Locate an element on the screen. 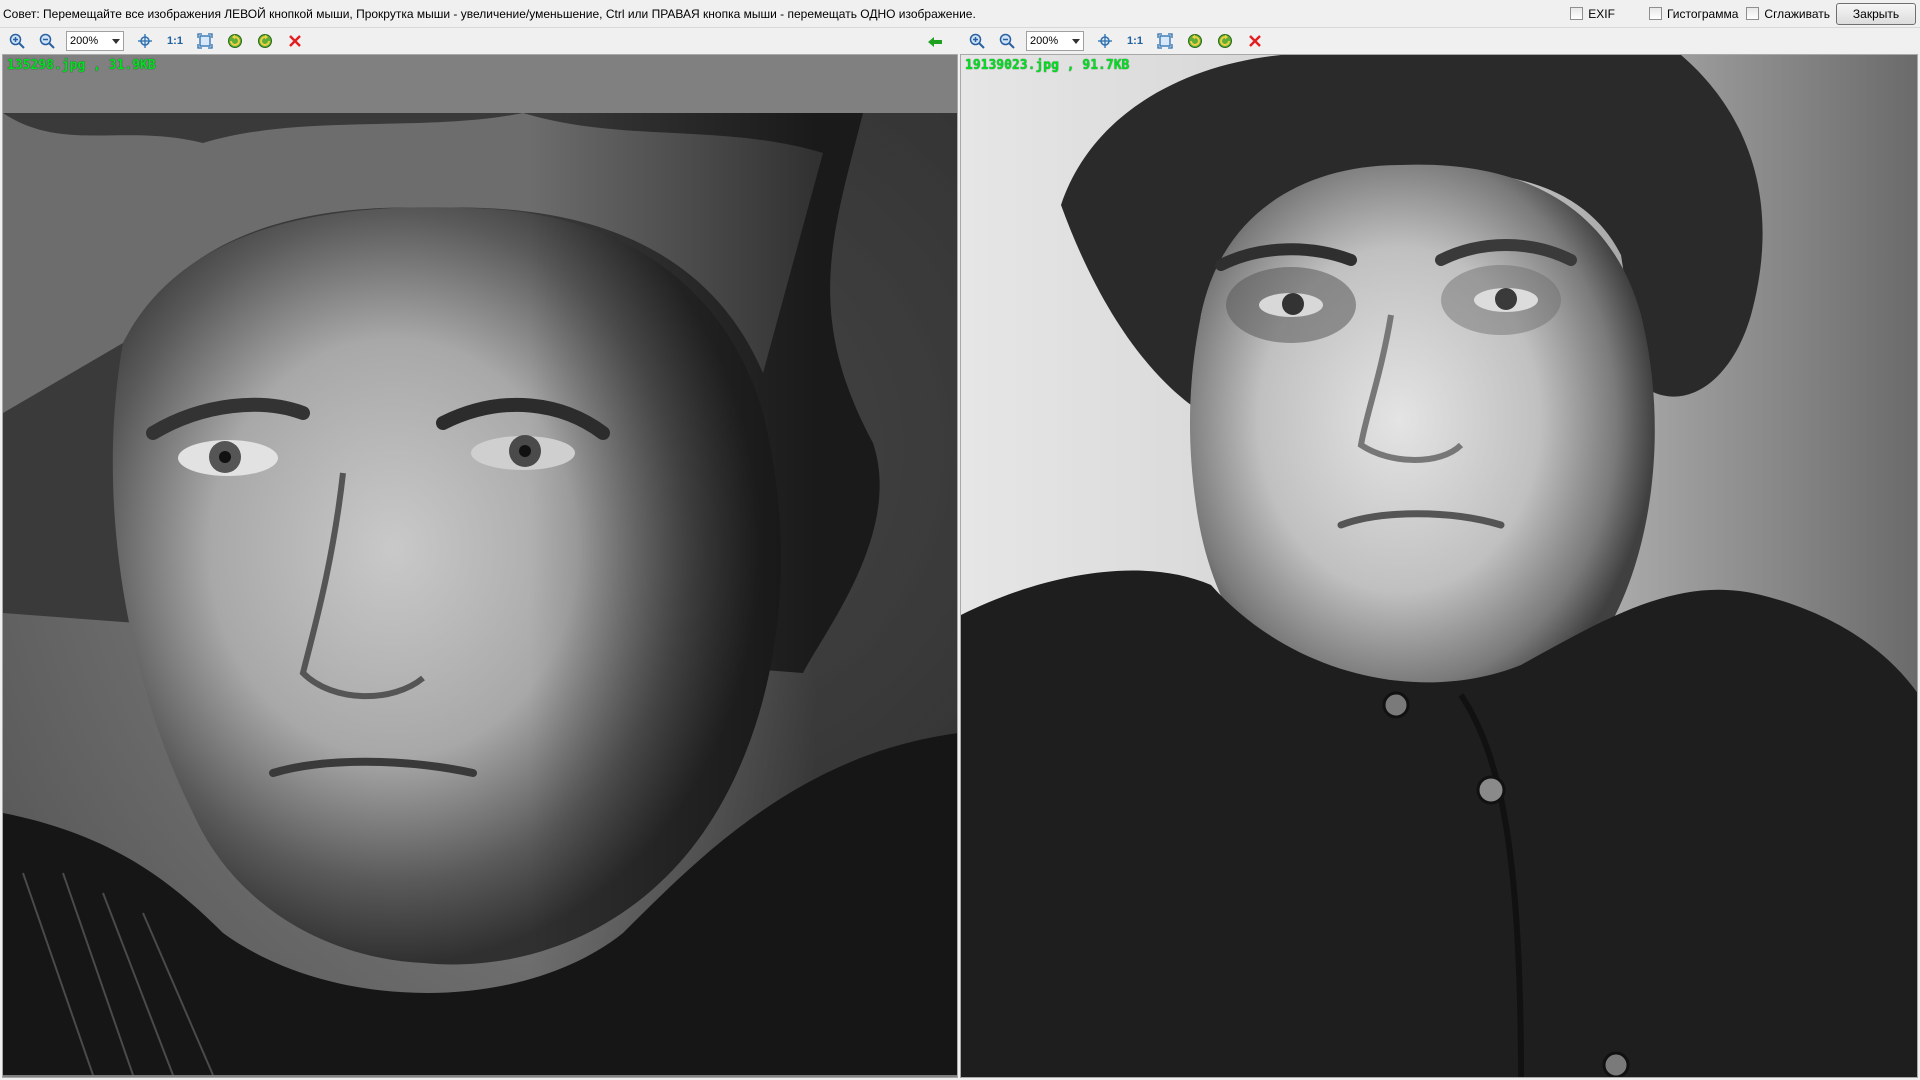 Image resolution: width=1920 pixels, height=1080 pixels. close-button: Закрыть is located at coordinates (1876, 13).